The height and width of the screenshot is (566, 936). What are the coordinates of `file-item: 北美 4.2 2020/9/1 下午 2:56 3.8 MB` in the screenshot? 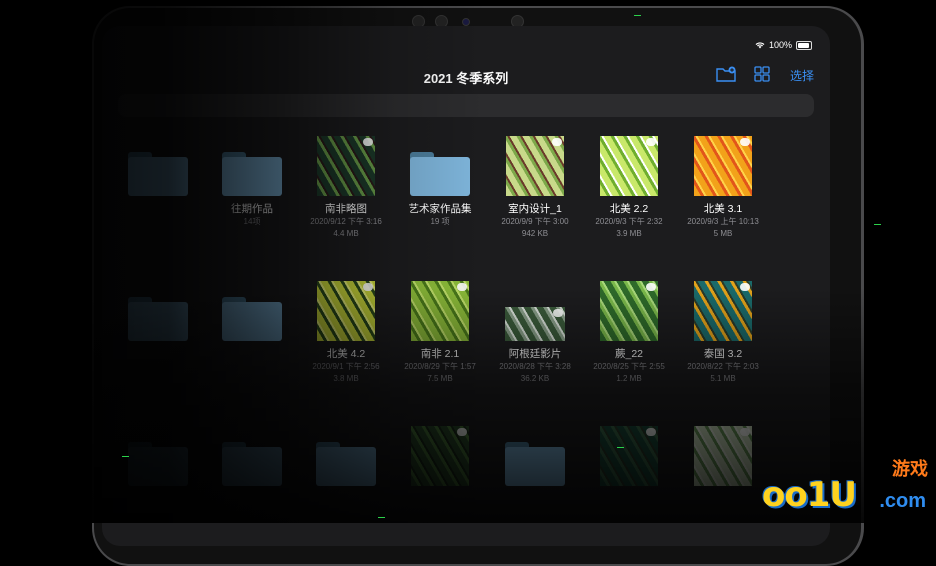 It's located at (346, 333).